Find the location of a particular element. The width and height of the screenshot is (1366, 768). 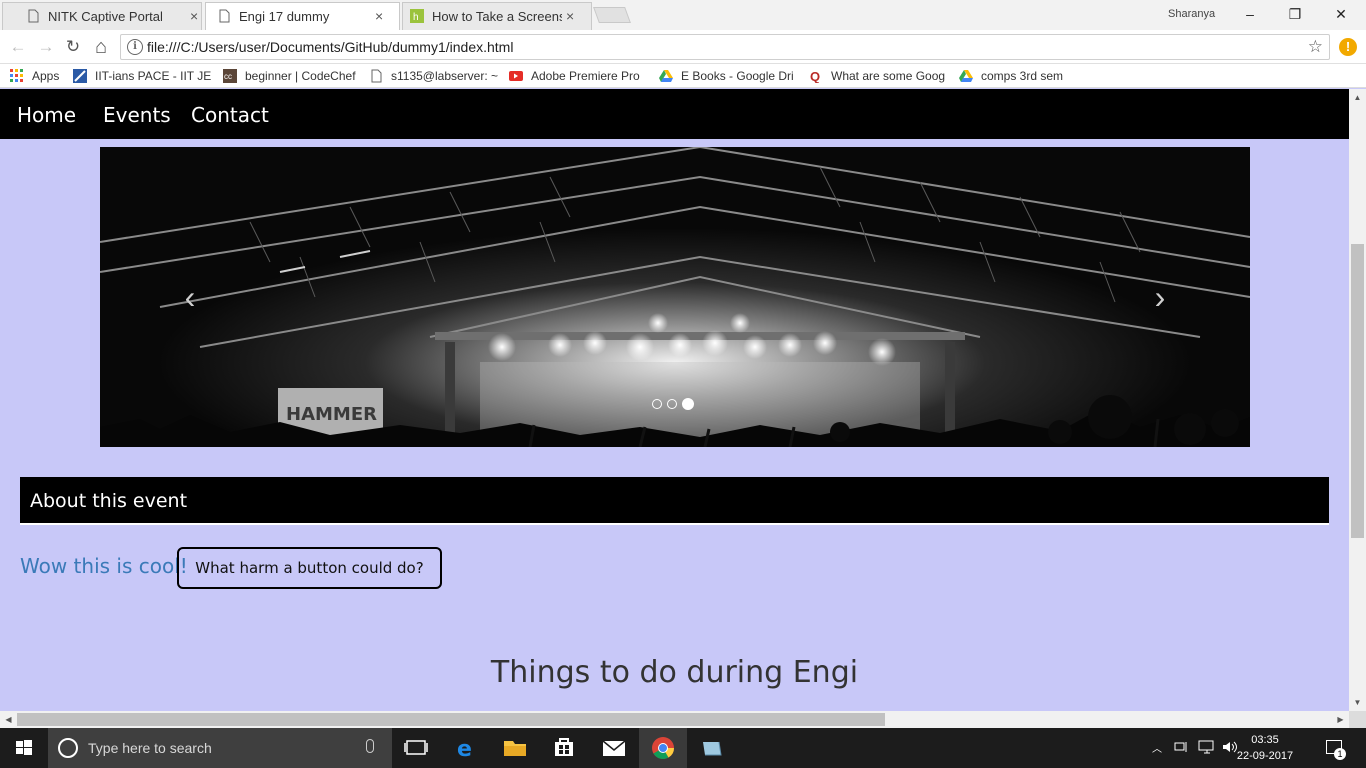

bookmark-comps-3rd-sem: comps 3rd sem is located at coordinates (1011, 76).